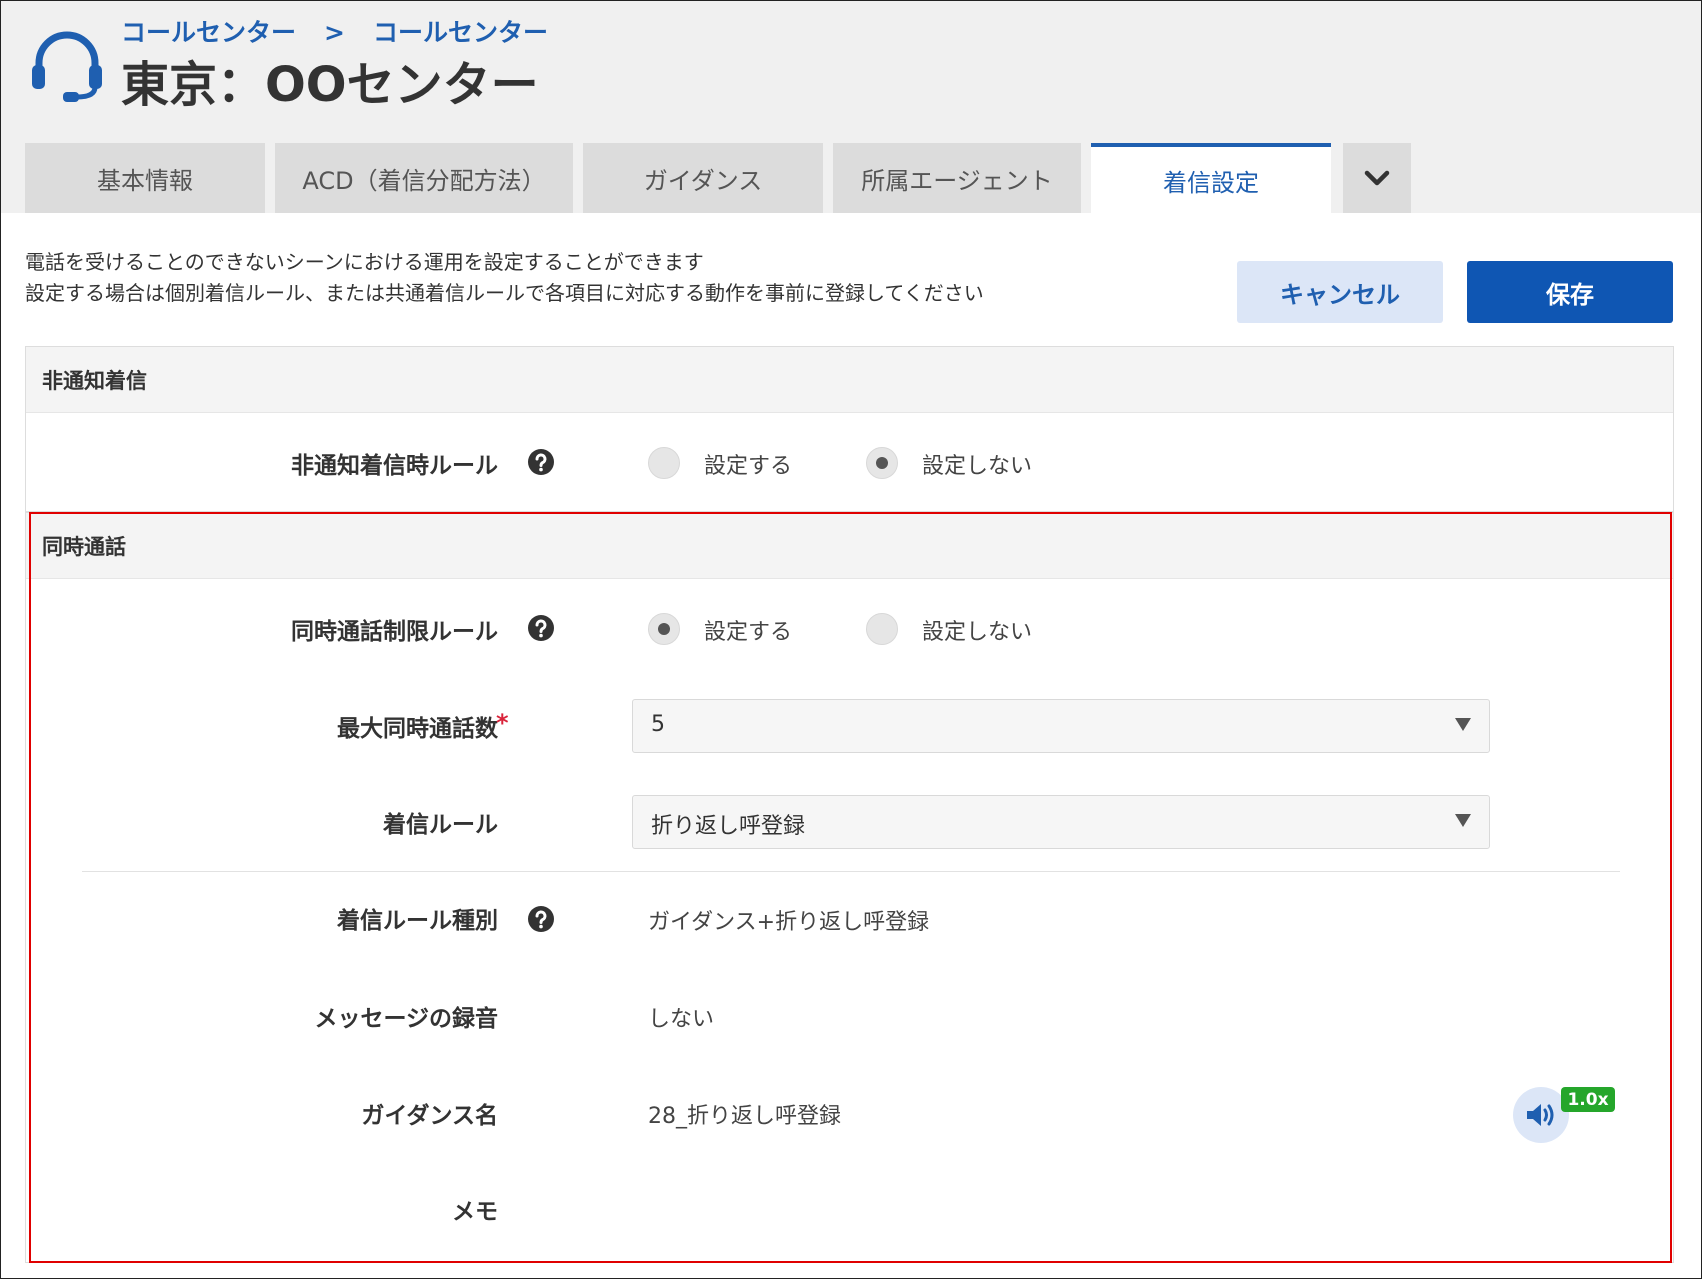 Image resolution: width=1702 pixels, height=1279 pixels. I want to click on section-anonymous-call: 非通知着信 非通知着信時ルール 設定する 設定しない, so click(849, 429).